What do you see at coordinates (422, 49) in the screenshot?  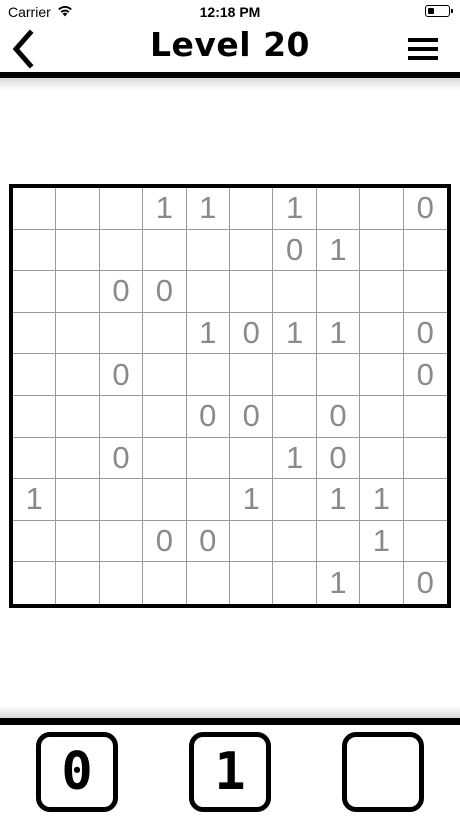 I see `hamburger-menu-icon` at bounding box center [422, 49].